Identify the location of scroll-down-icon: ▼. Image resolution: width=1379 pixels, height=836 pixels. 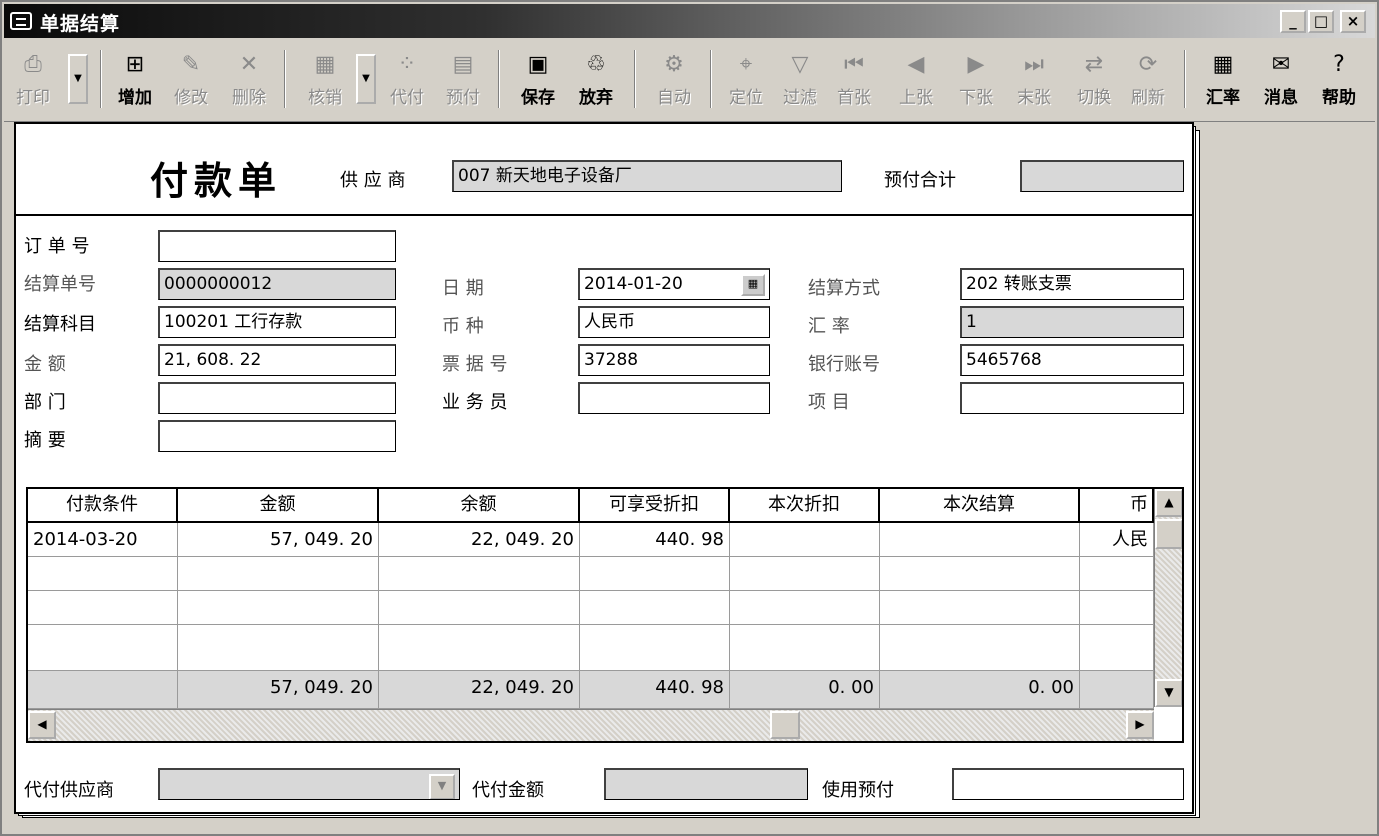
(1168, 693).